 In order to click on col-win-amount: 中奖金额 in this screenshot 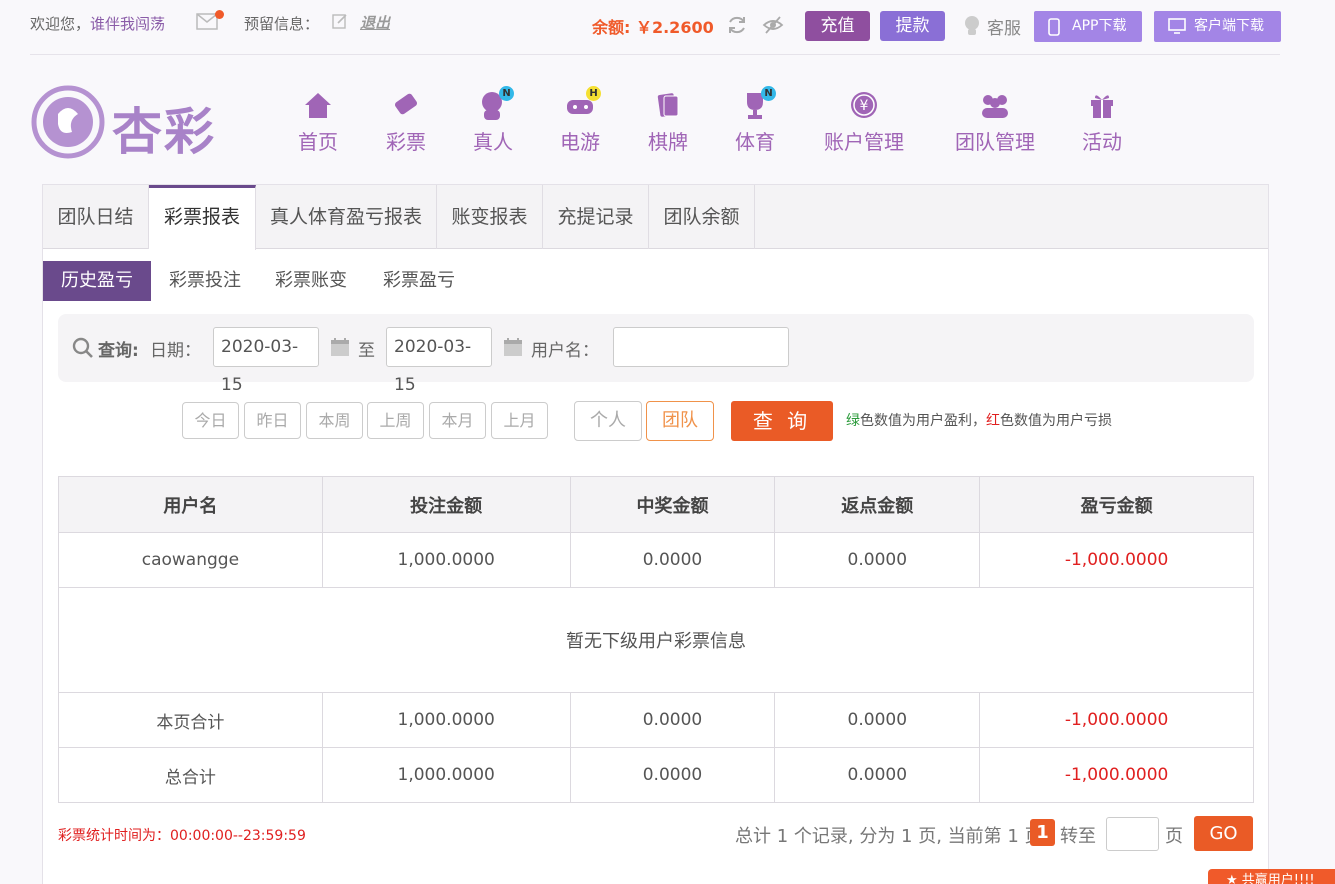, I will do `click(672, 504)`.